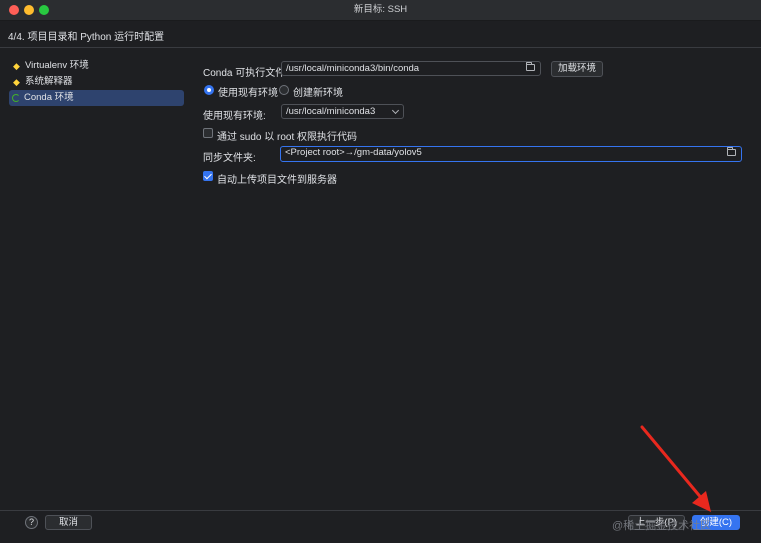 This screenshot has height=543, width=761. Describe the element at coordinates (277, 180) in the screenshot. I see `auto-upload-label: 自动上传项目文件到服务器` at that location.